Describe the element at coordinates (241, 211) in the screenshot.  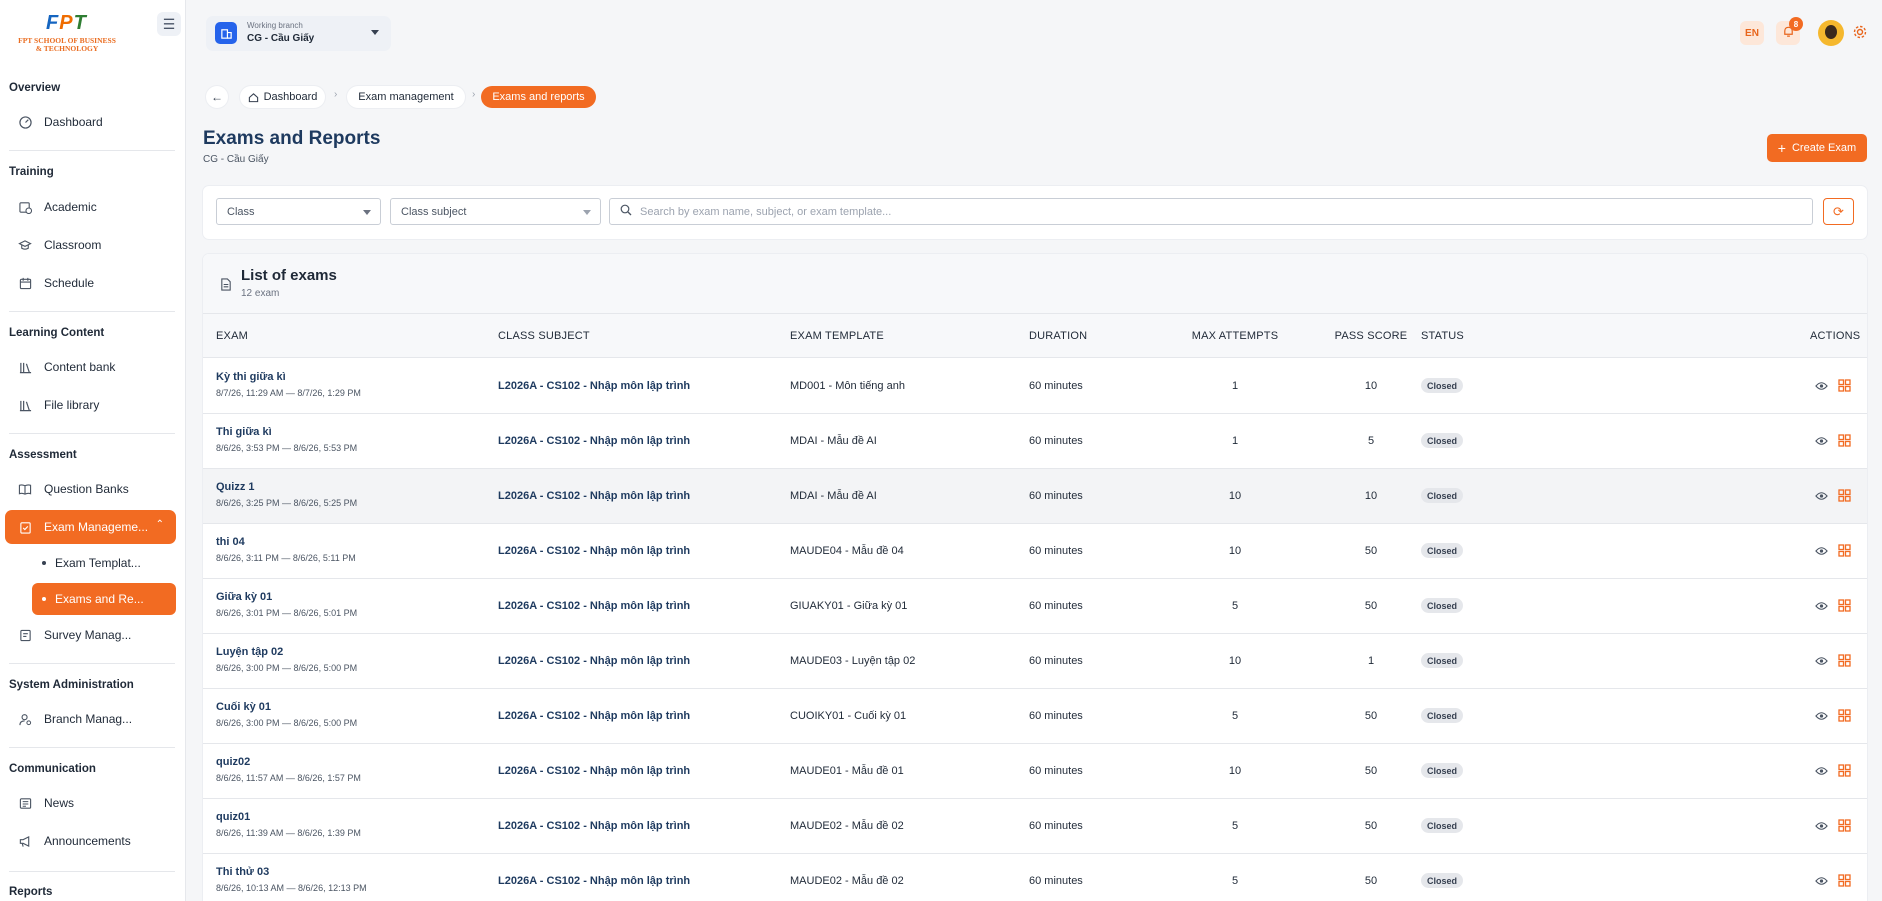
I see `class-select-value: Class` at that location.